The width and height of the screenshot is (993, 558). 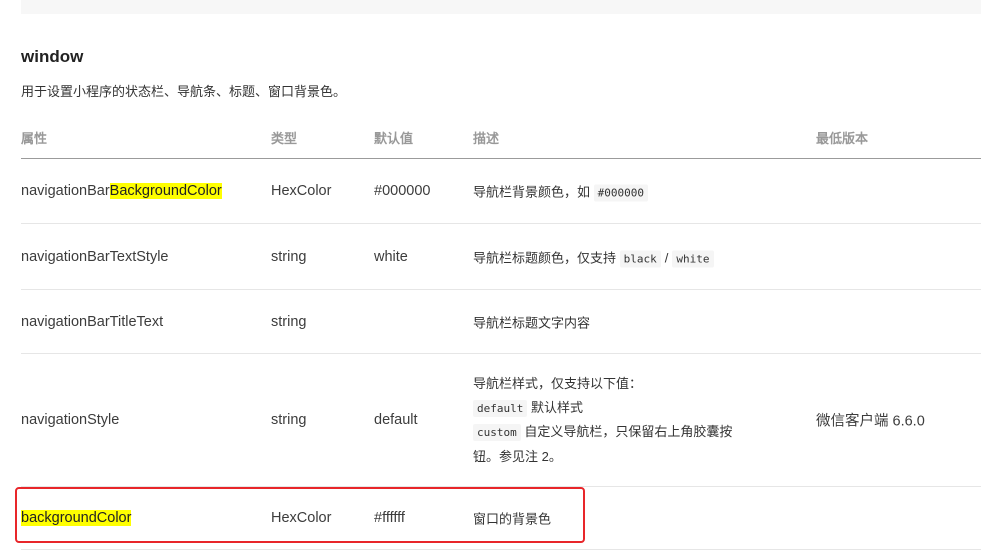 What do you see at coordinates (497, 432) in the screenshot?
I see `inline-code: custom` at bounding box center [497, 432].